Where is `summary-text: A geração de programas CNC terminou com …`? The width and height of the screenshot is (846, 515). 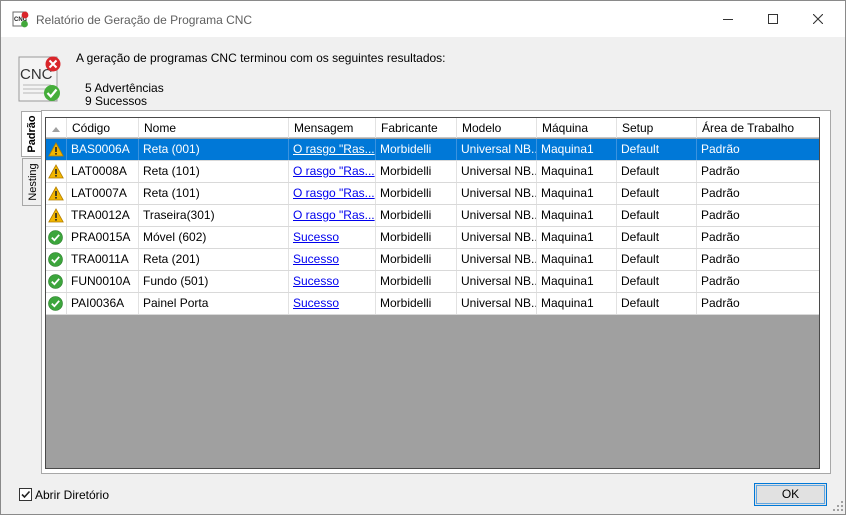 summary-text: A geração de programas CNC terminou com … is located at coordinates (261, 58).